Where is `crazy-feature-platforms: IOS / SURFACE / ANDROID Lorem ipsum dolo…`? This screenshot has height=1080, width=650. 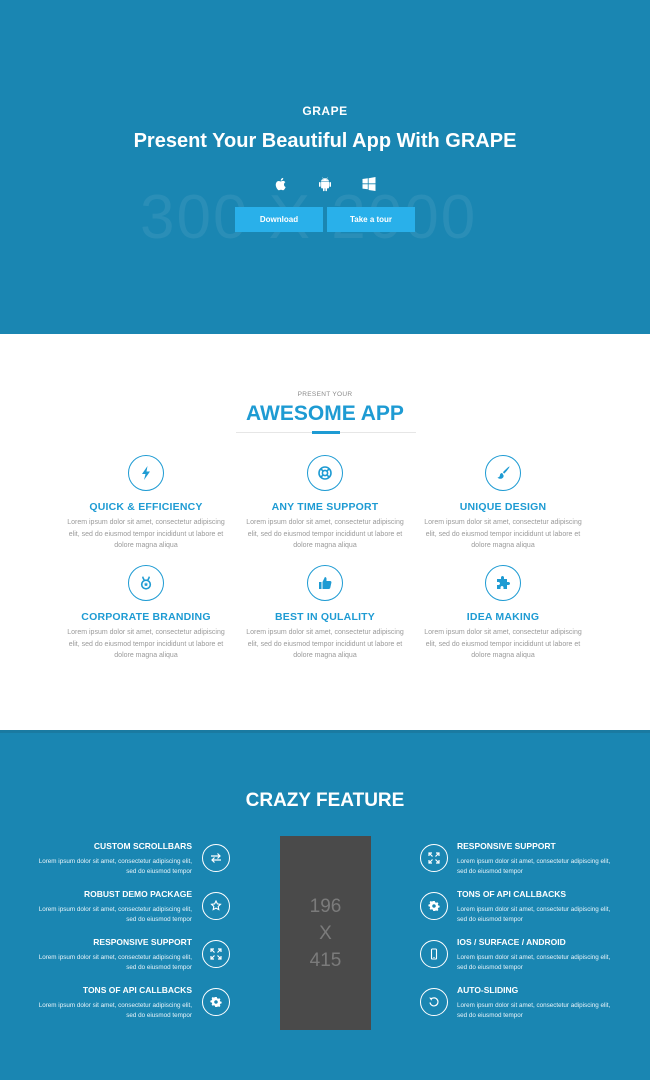 crazy-feature-platforms: IOS / SURFACE / ANDROID Lorem ipsum dolo… is located at coordinates (520, 955).